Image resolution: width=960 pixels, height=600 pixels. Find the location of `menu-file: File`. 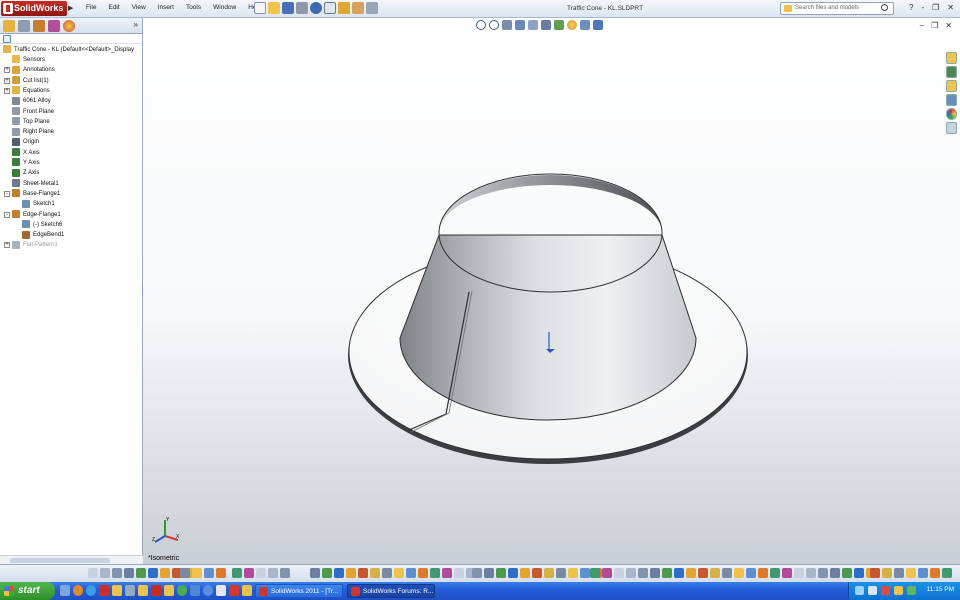

menu-file: File is located at coordinates (91, 7).